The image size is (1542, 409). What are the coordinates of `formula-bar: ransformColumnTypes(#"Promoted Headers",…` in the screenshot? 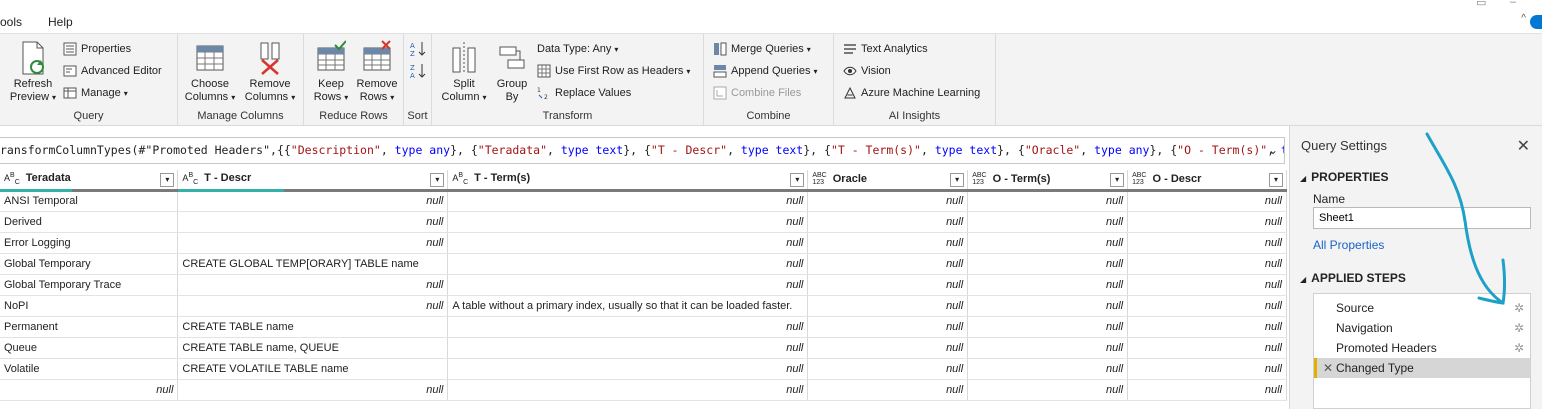 It's located at (642, 150).